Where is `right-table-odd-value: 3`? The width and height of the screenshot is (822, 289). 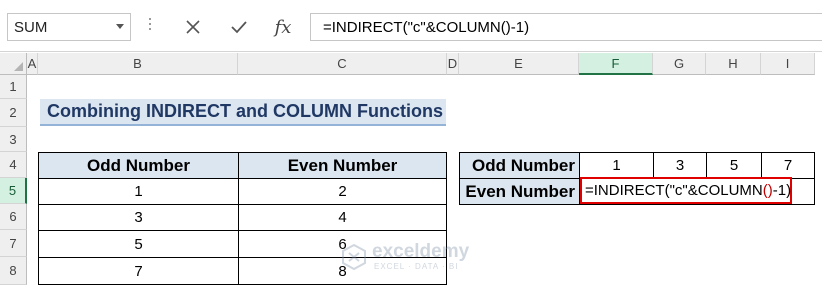 right-table-odd-value: 3 is located at coordinates (680, 165).